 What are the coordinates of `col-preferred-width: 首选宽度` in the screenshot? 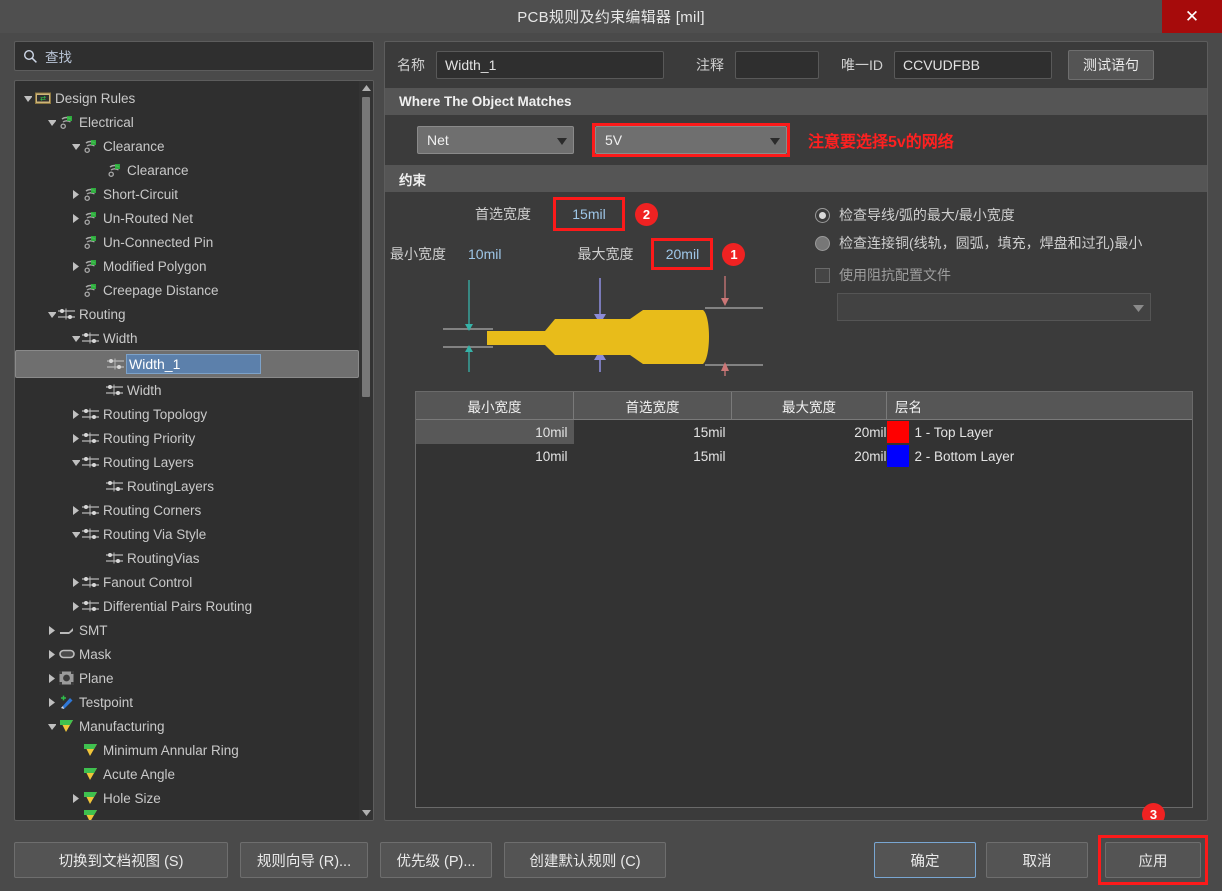 It's located at (652, 406).